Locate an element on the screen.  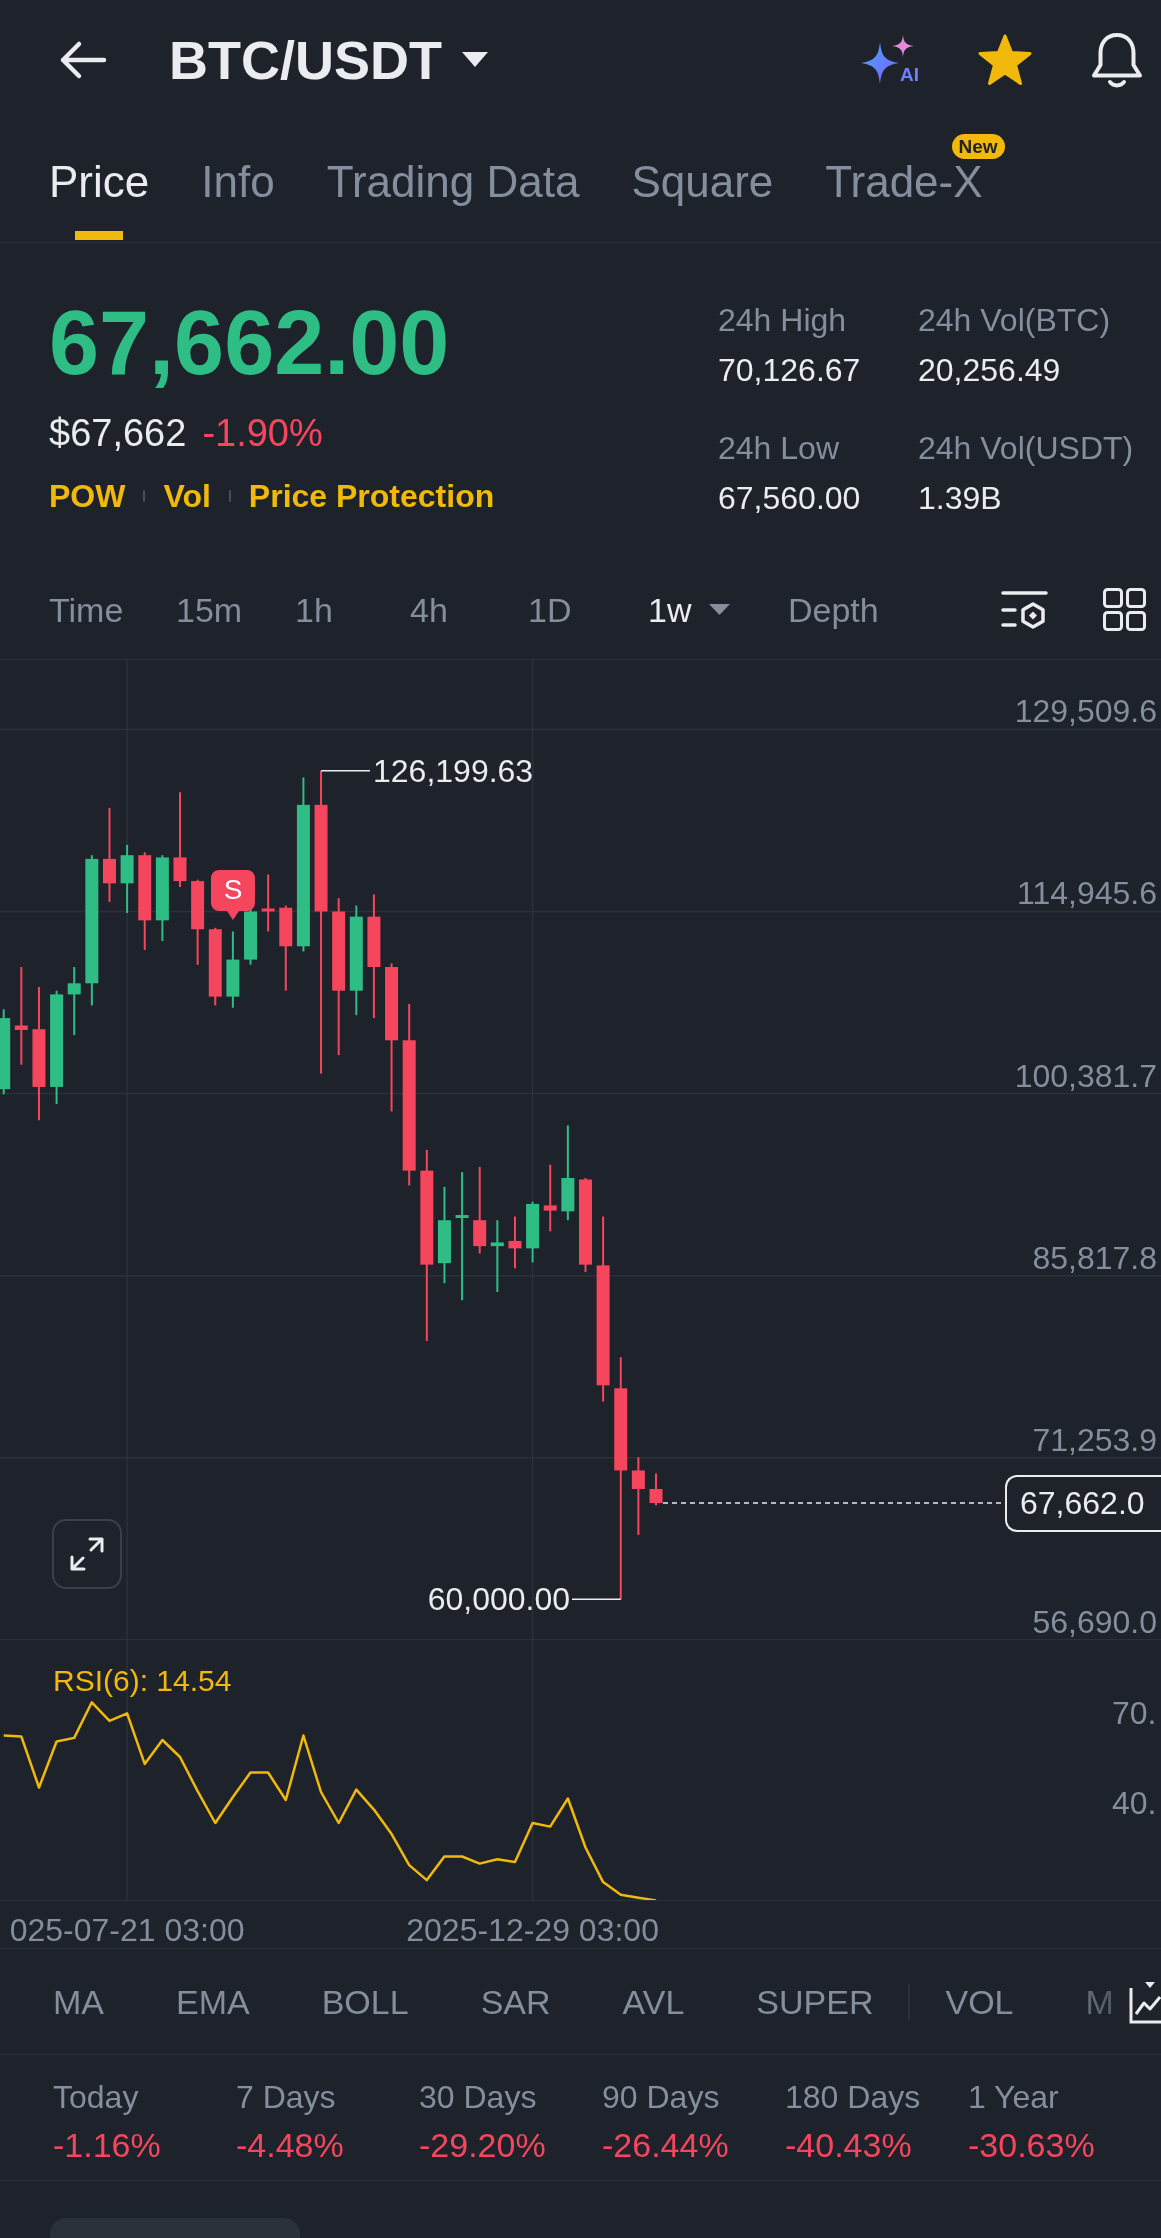
tab: Trade-X is located at coordinates (904, 201).